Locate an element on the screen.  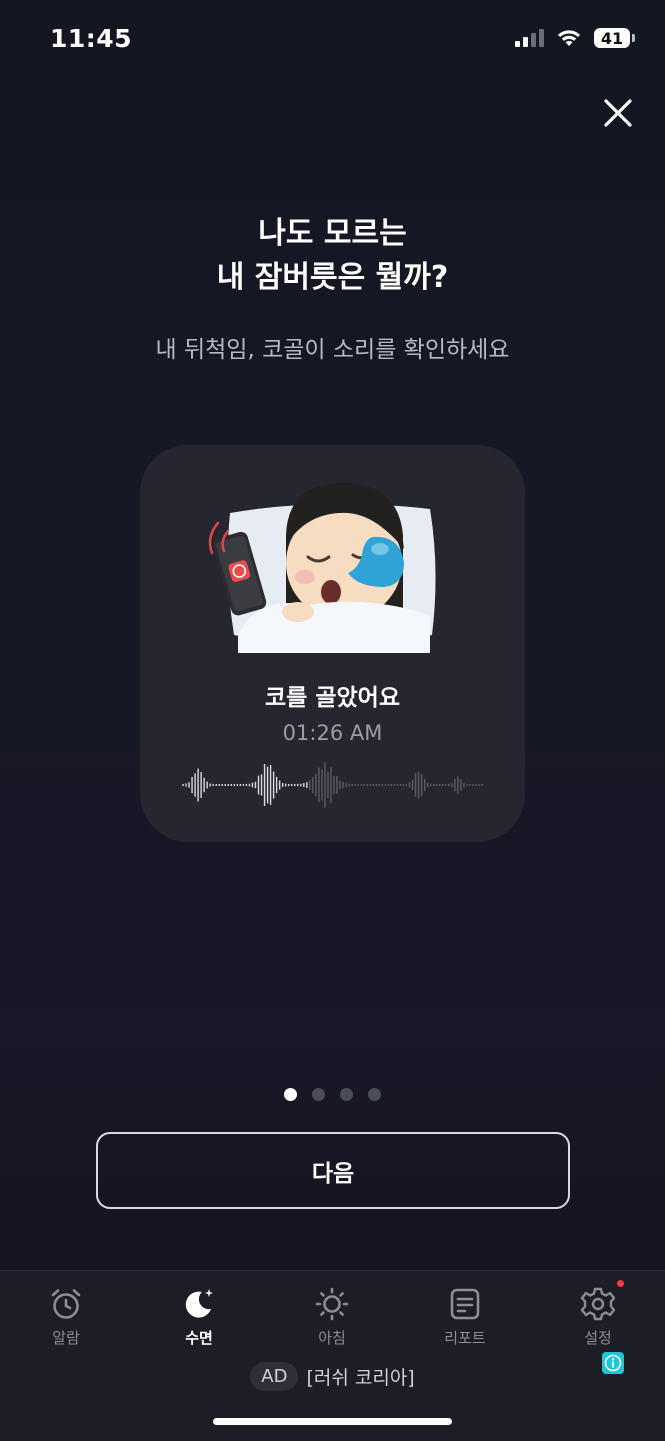
wifi-icon is located at coordinates (569, 38).